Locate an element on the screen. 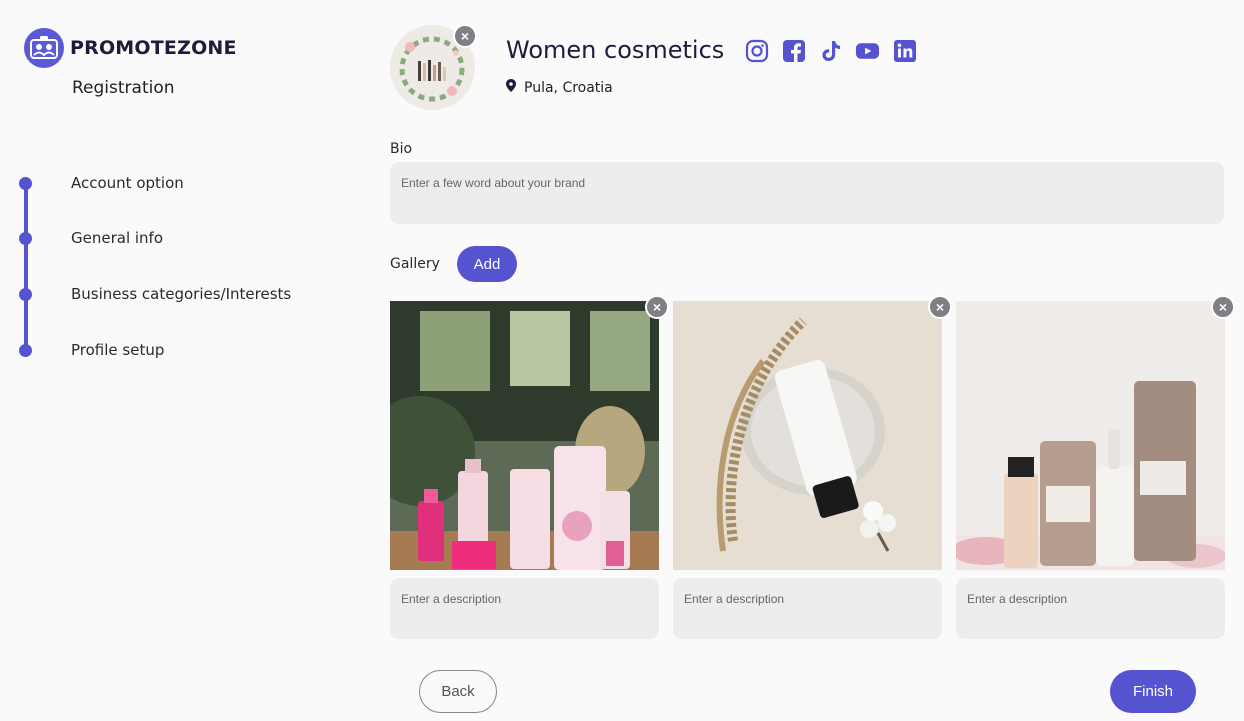 This screenshot has height=721, width=1244. facebook-icon is located at coordinates (793, 50).